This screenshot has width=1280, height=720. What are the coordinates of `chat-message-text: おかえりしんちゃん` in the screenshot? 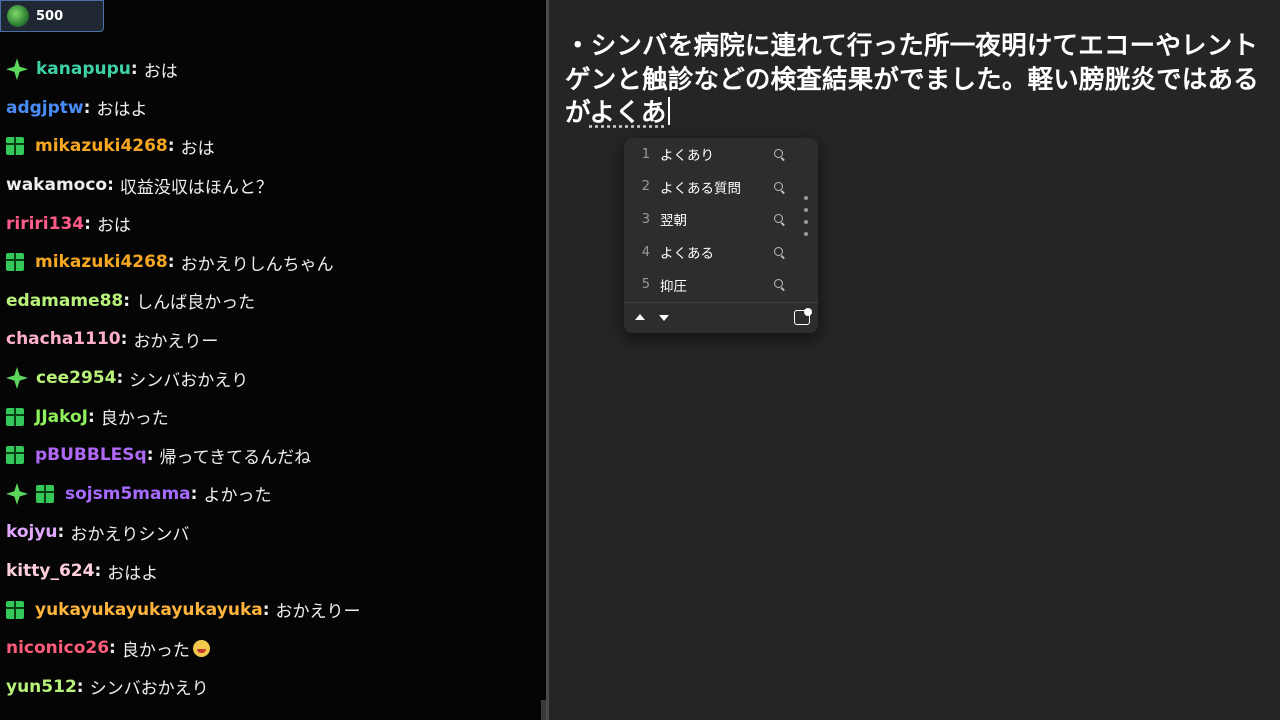 It's located at (257, 264).